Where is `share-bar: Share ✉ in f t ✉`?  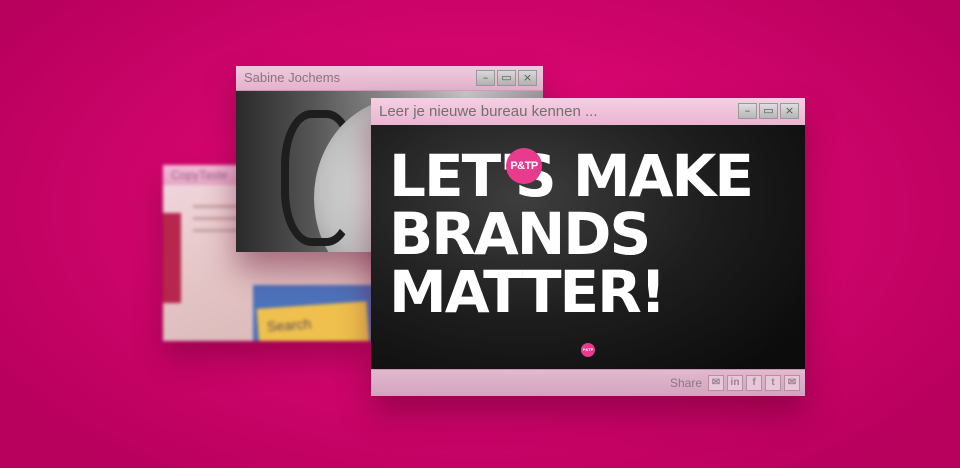 share-bar: Share ✉ in f t ✉ is located at coordinates (588, 382).